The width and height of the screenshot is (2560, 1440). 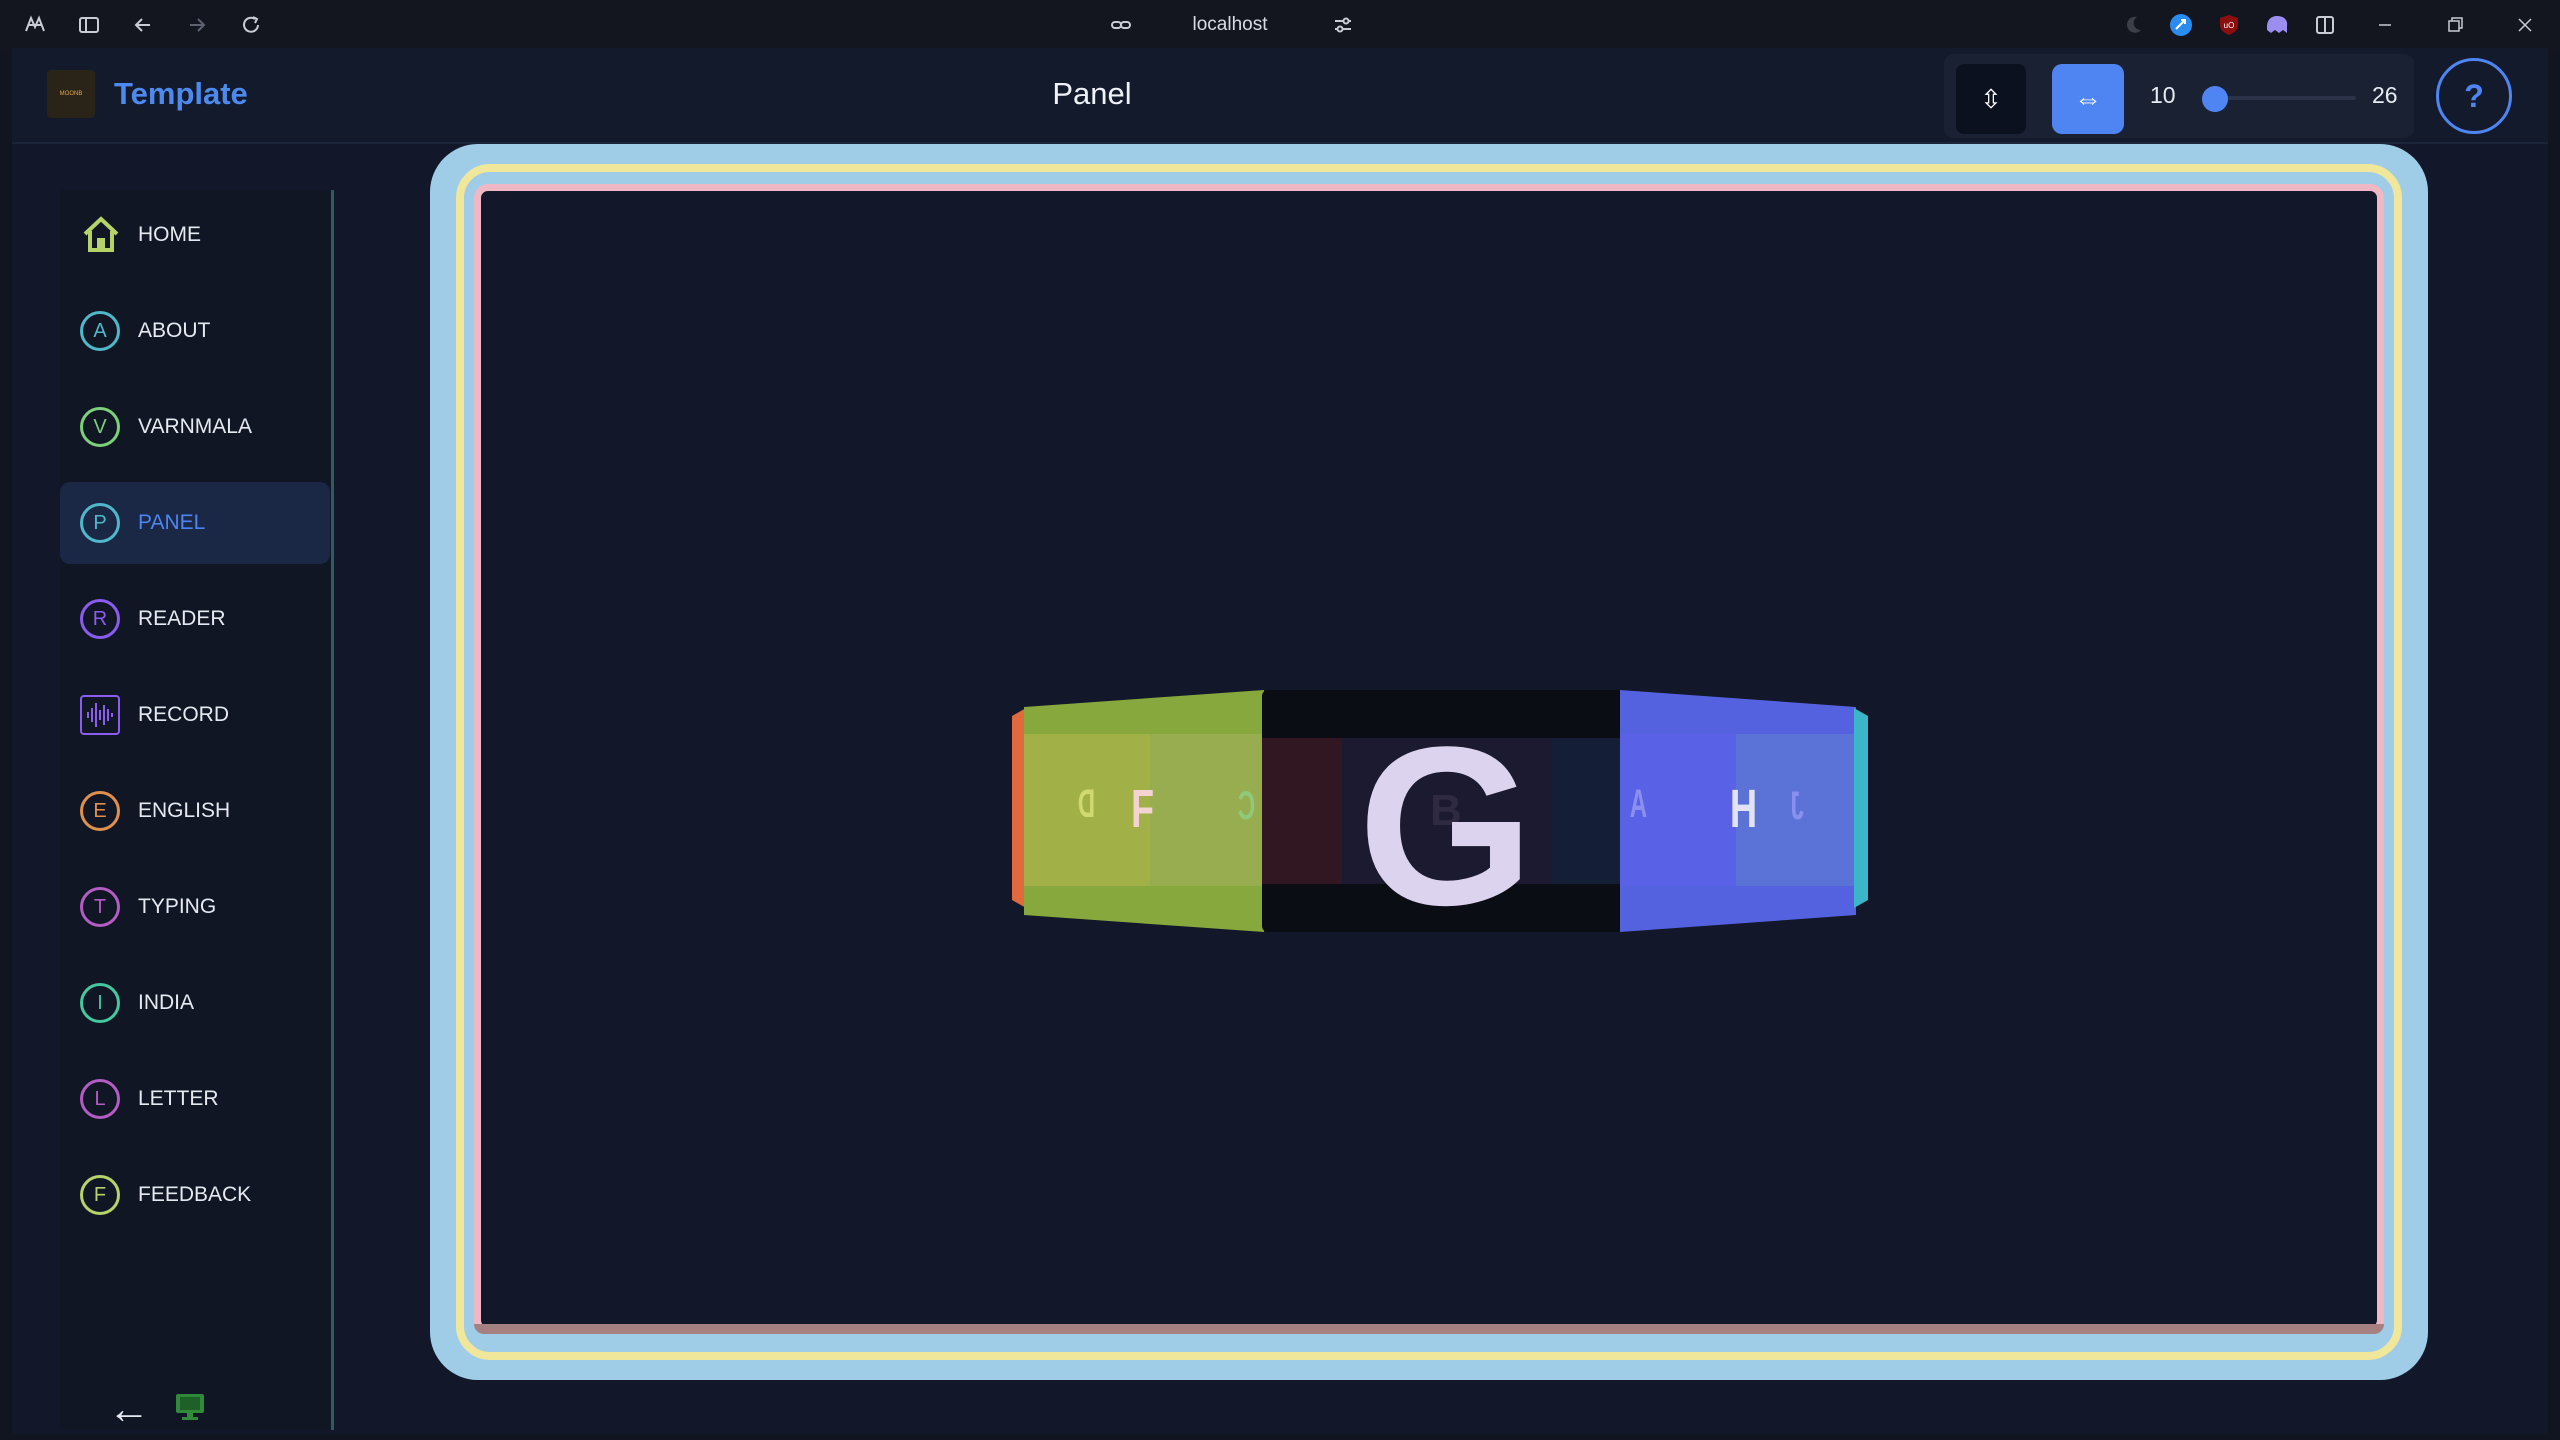 I want to click on sidebar-item-about: A ABOUT, so click(x=195, y=331).